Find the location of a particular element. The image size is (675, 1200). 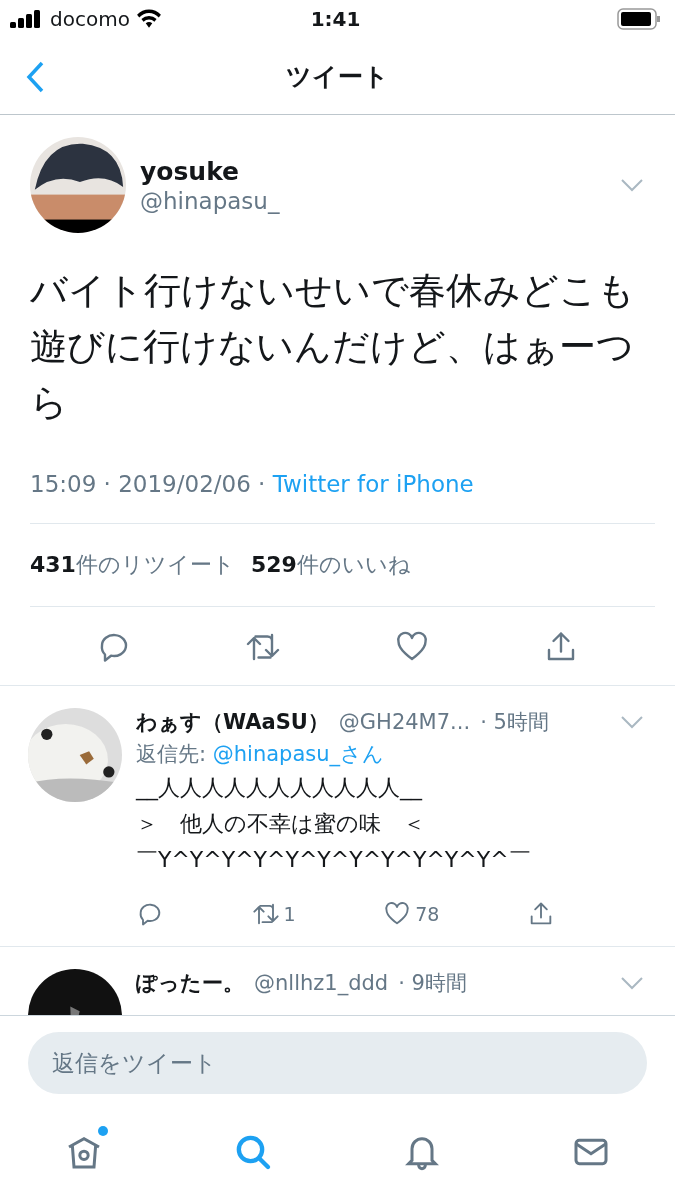

carrier-name: docomo is located at coordinates (90, 19).